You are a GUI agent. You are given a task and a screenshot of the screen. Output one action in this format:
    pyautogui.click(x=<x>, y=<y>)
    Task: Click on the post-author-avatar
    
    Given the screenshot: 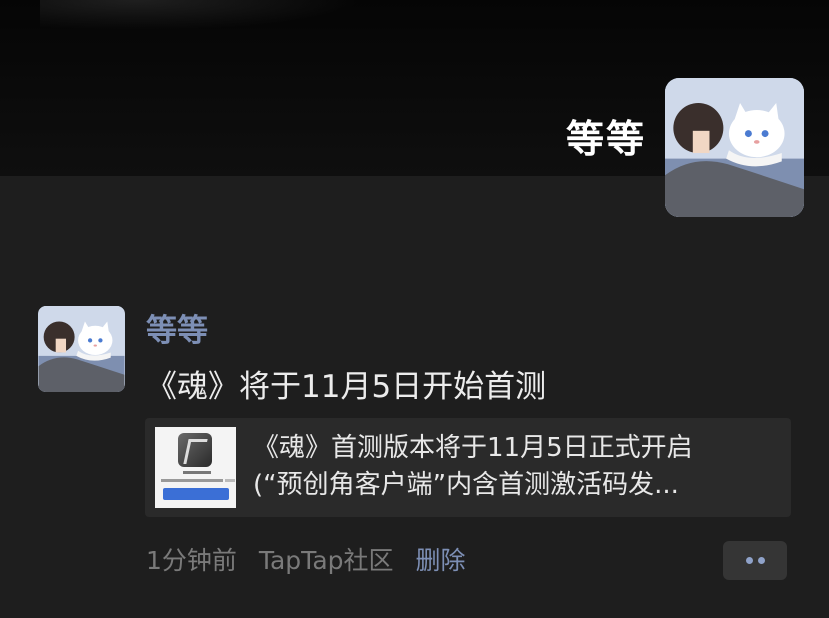 What is the action you would take?
    pyautogui.click(x=81, y=349)
    